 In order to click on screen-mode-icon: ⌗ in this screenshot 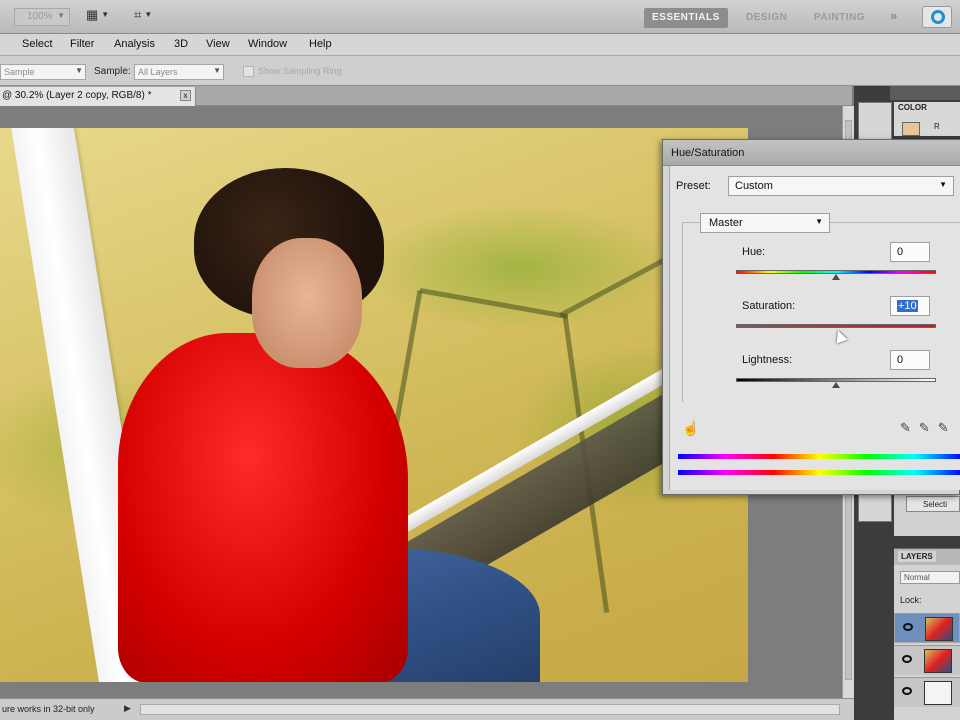, I will do `click(138, 14)`.